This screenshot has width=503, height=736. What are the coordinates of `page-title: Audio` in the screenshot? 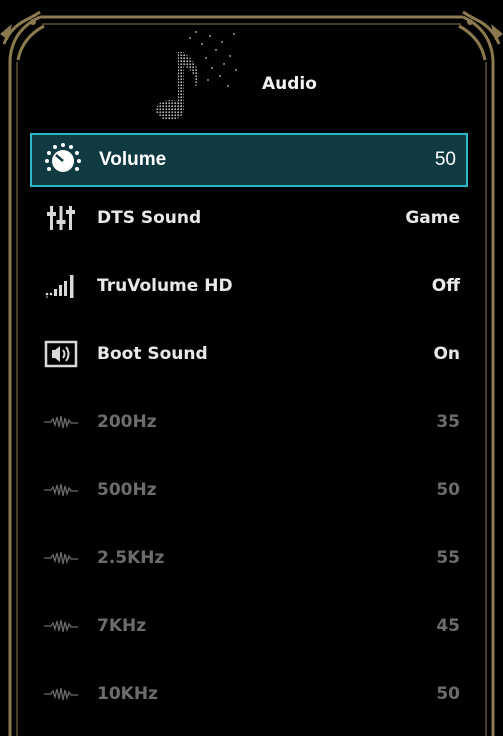 It's located at (289, 84).